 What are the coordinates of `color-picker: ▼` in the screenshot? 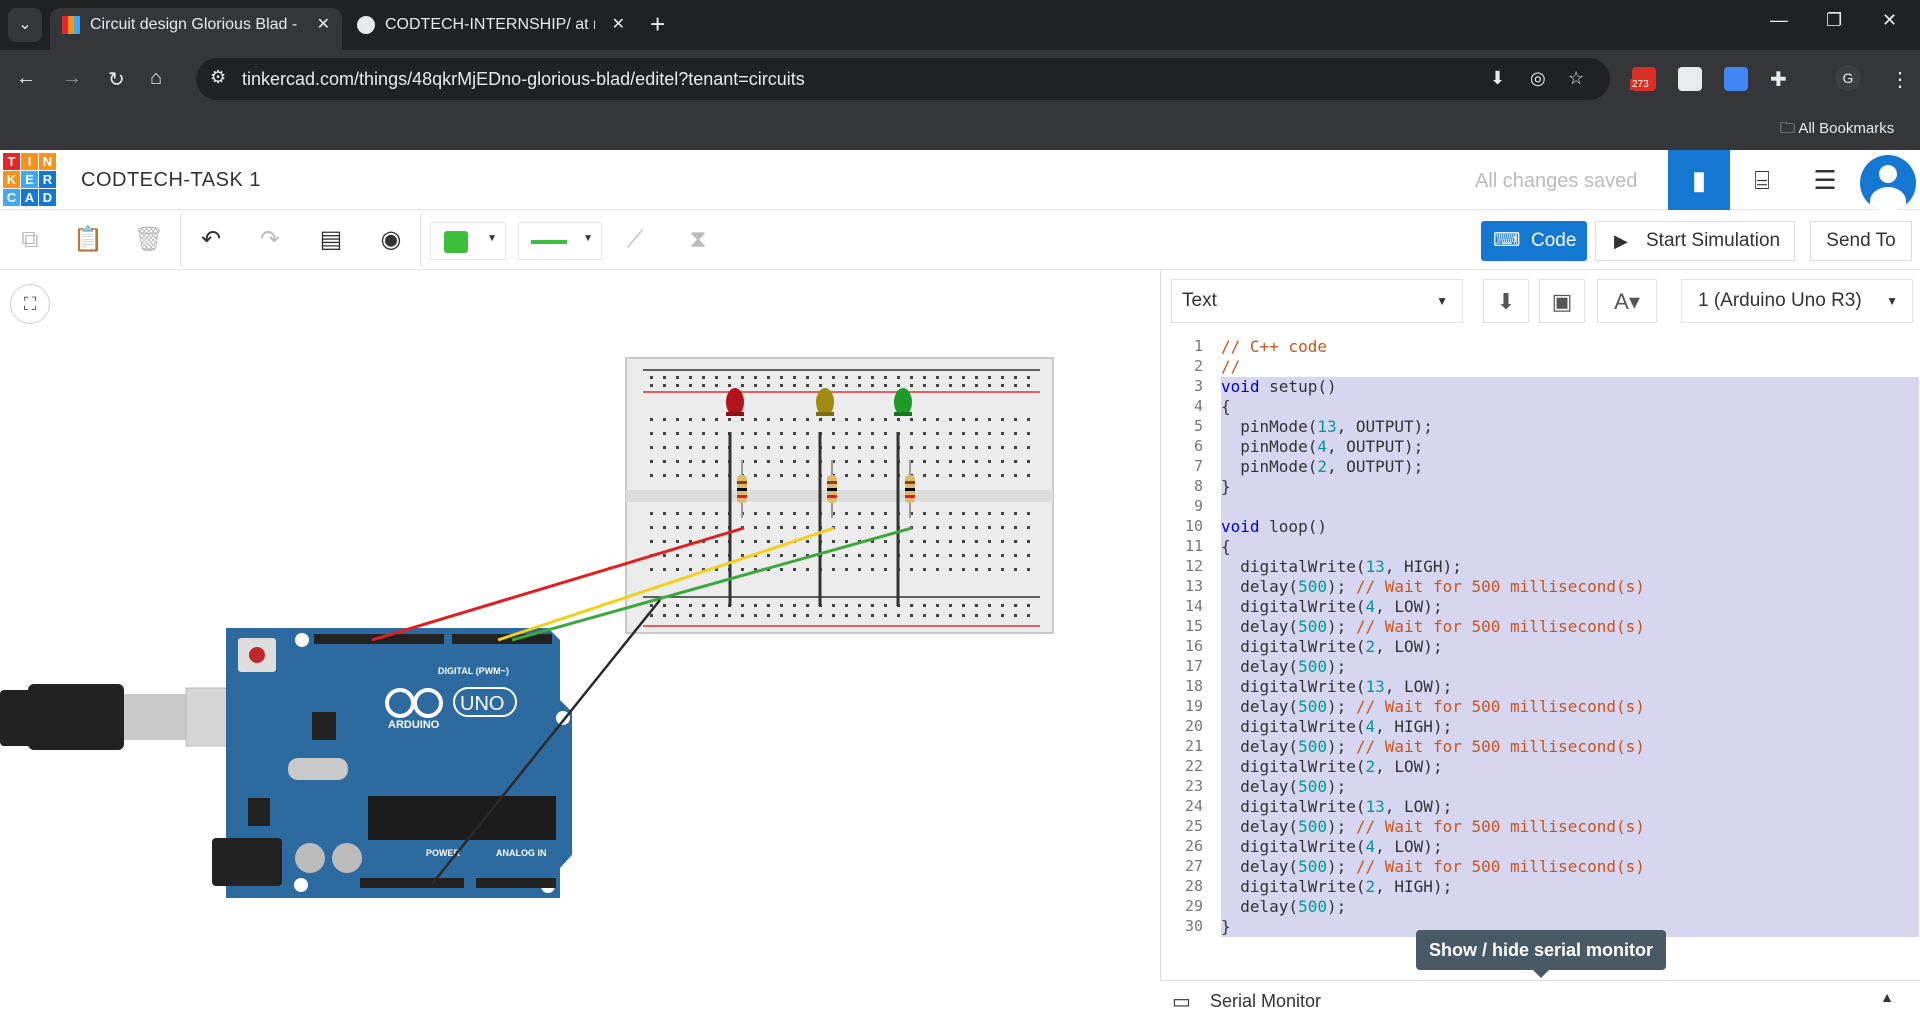 It's located at (468, 241).